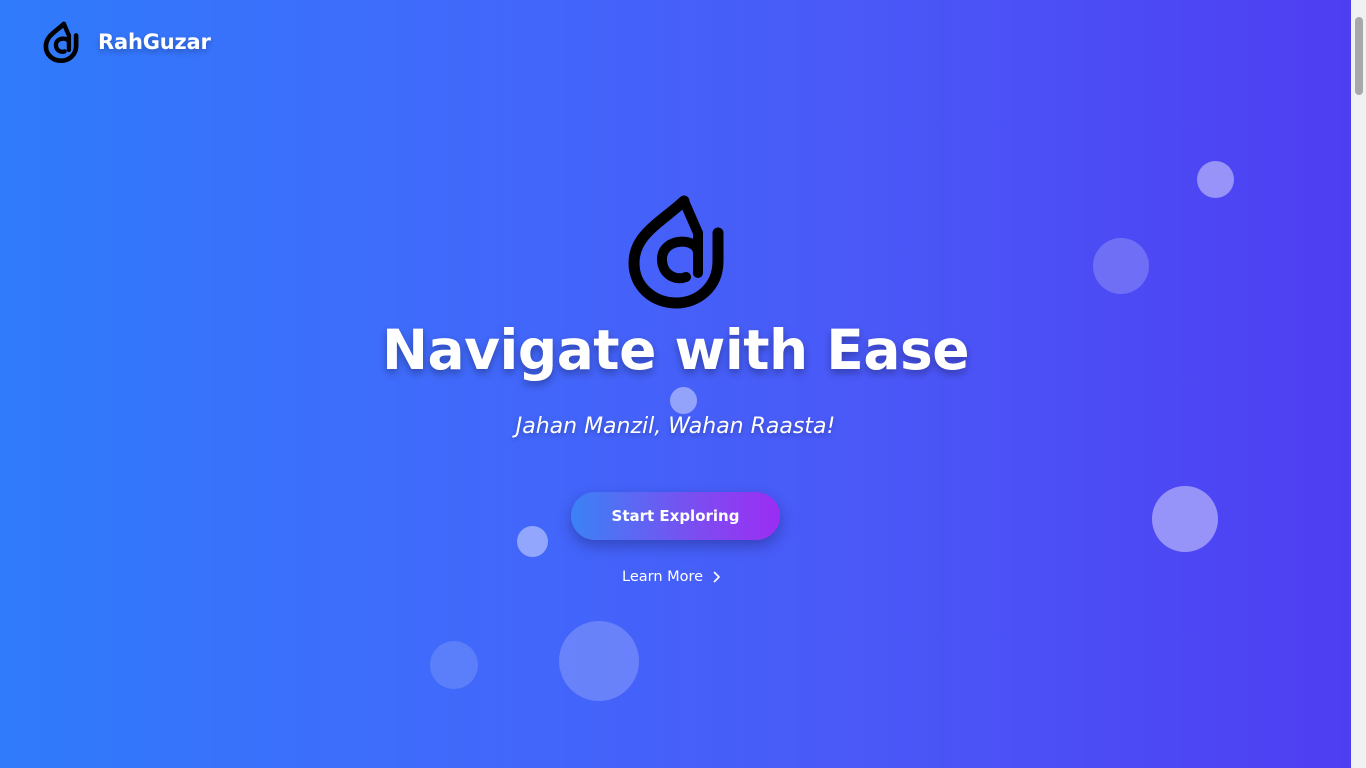  Describe the element at coordinates (675, 350) in the screenshot. I see `hero-title: Navigate with Ease` at that location.